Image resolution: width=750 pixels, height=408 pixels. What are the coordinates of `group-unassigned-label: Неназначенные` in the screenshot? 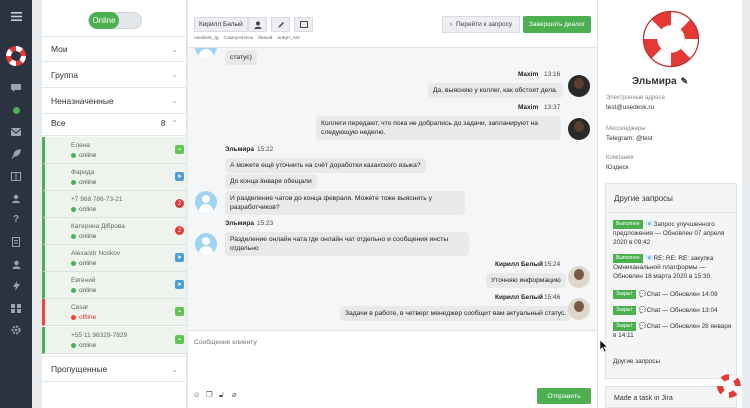 It's located at (82, 100).